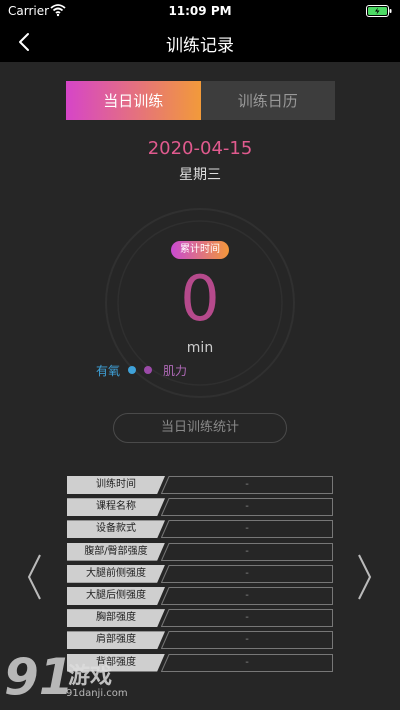  I want to click on selected-date: 2020-04-15, so click(200, 148).